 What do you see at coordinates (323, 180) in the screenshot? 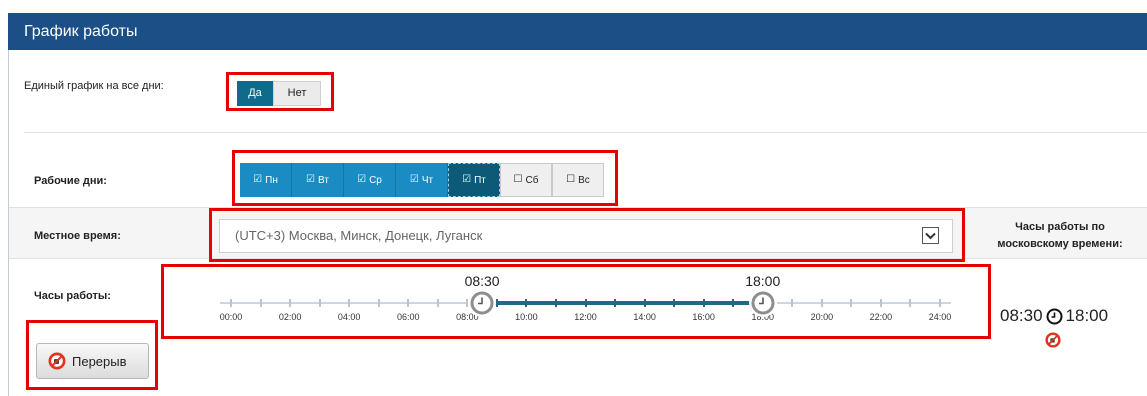
I see `day-label: Вт` at bounding box center [323, 180].